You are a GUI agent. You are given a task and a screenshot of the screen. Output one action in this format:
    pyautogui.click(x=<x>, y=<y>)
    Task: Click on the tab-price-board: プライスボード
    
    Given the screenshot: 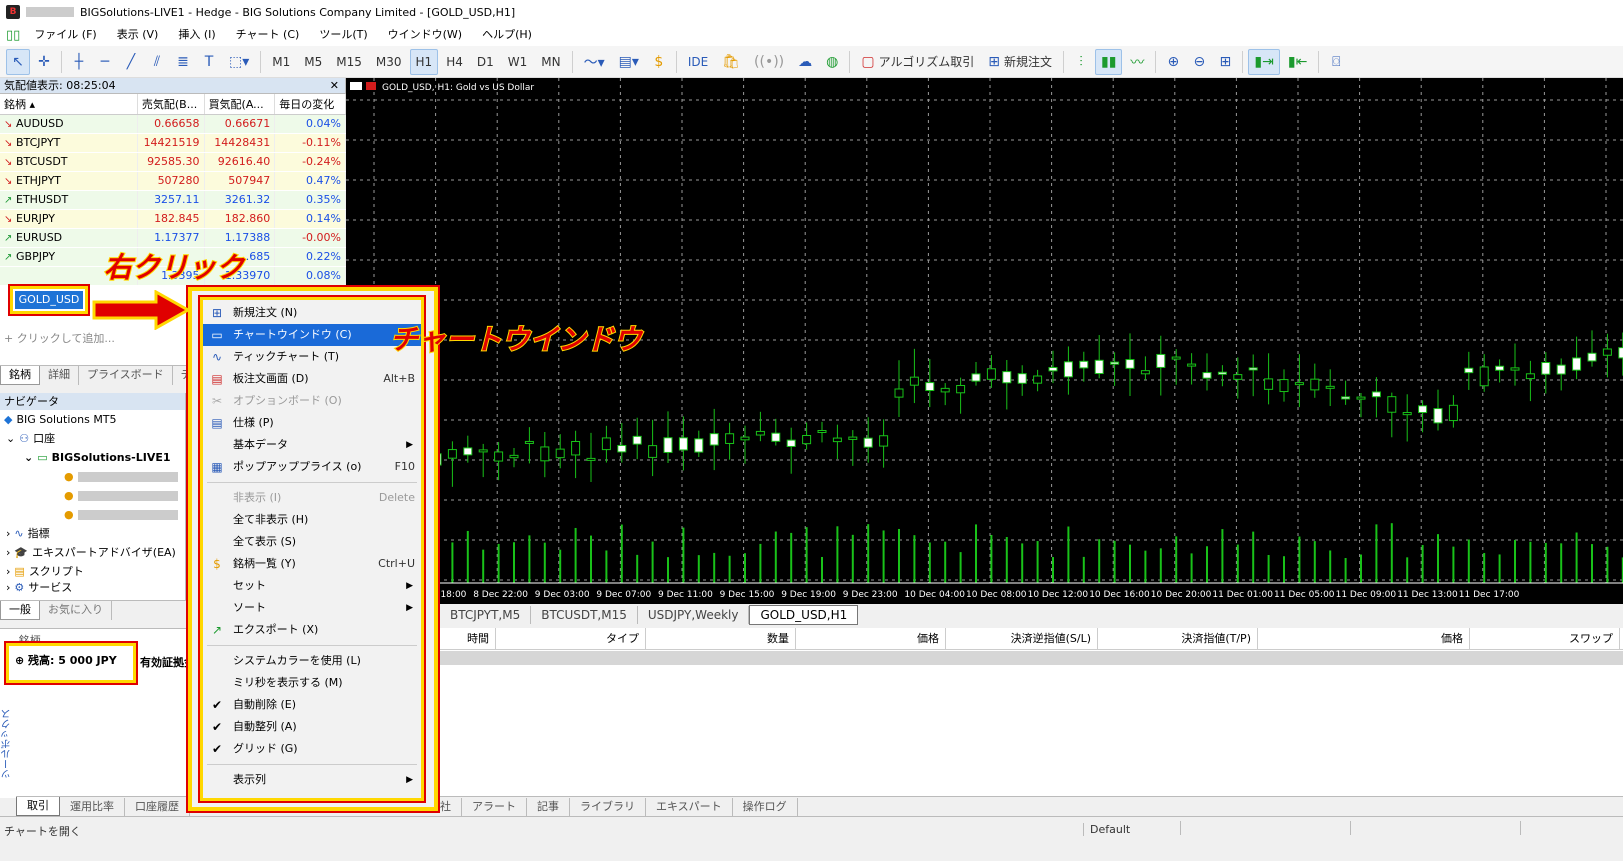 What is the action you would take?
    pyautogui.click(x=126, y=375)
    